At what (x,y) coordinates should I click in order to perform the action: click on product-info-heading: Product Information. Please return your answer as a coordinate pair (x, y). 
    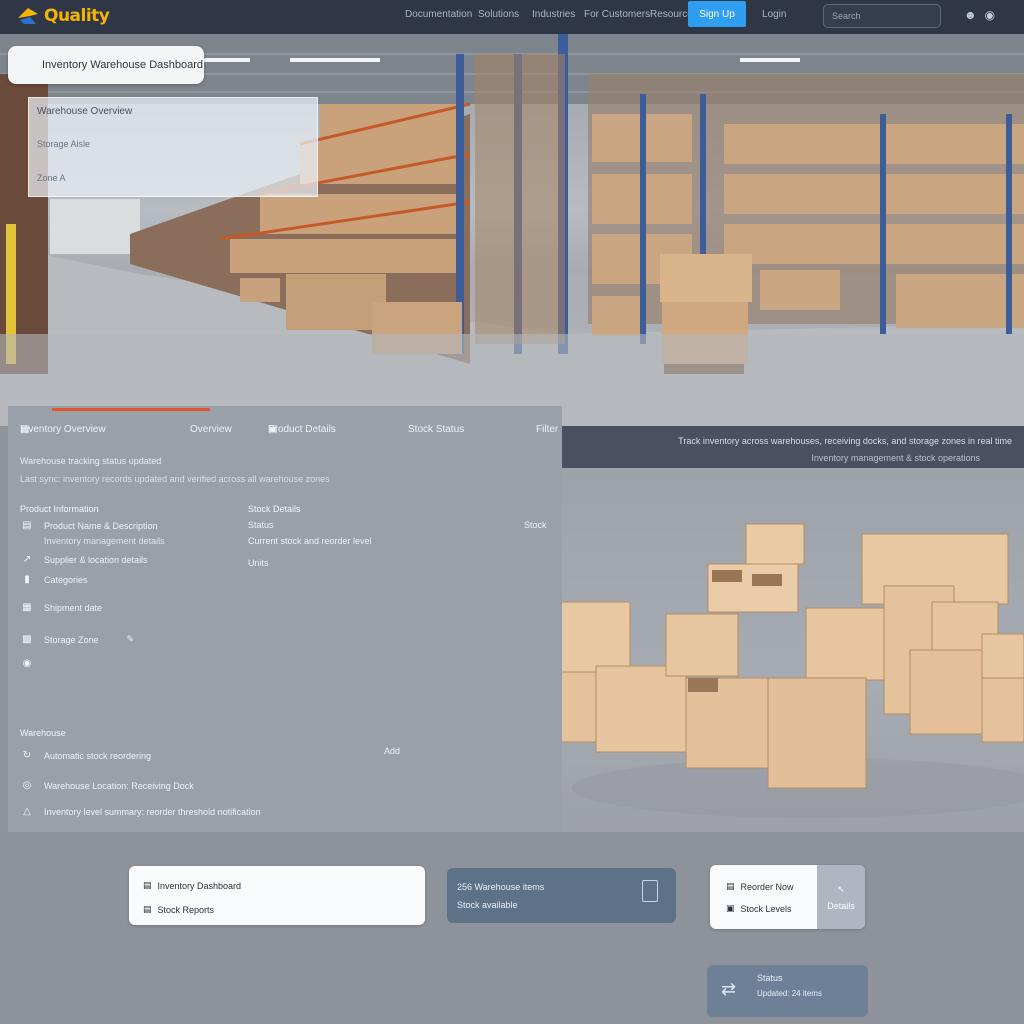
    Looking at the image, I should click on (59, 509).